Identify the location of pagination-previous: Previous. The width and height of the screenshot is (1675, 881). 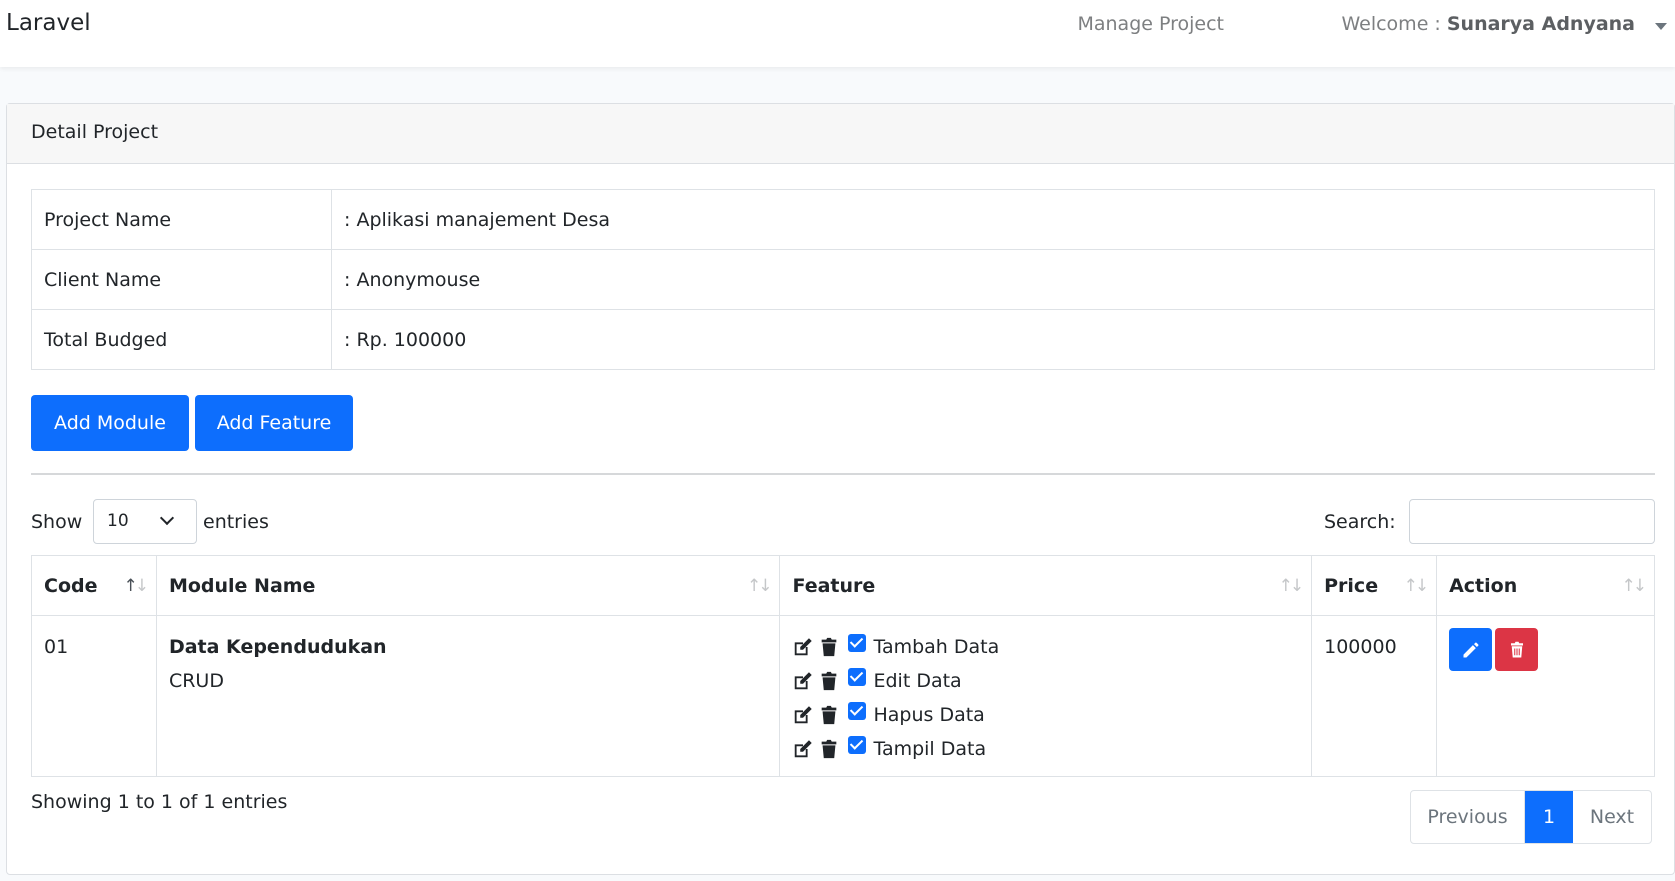
(1468, 817).